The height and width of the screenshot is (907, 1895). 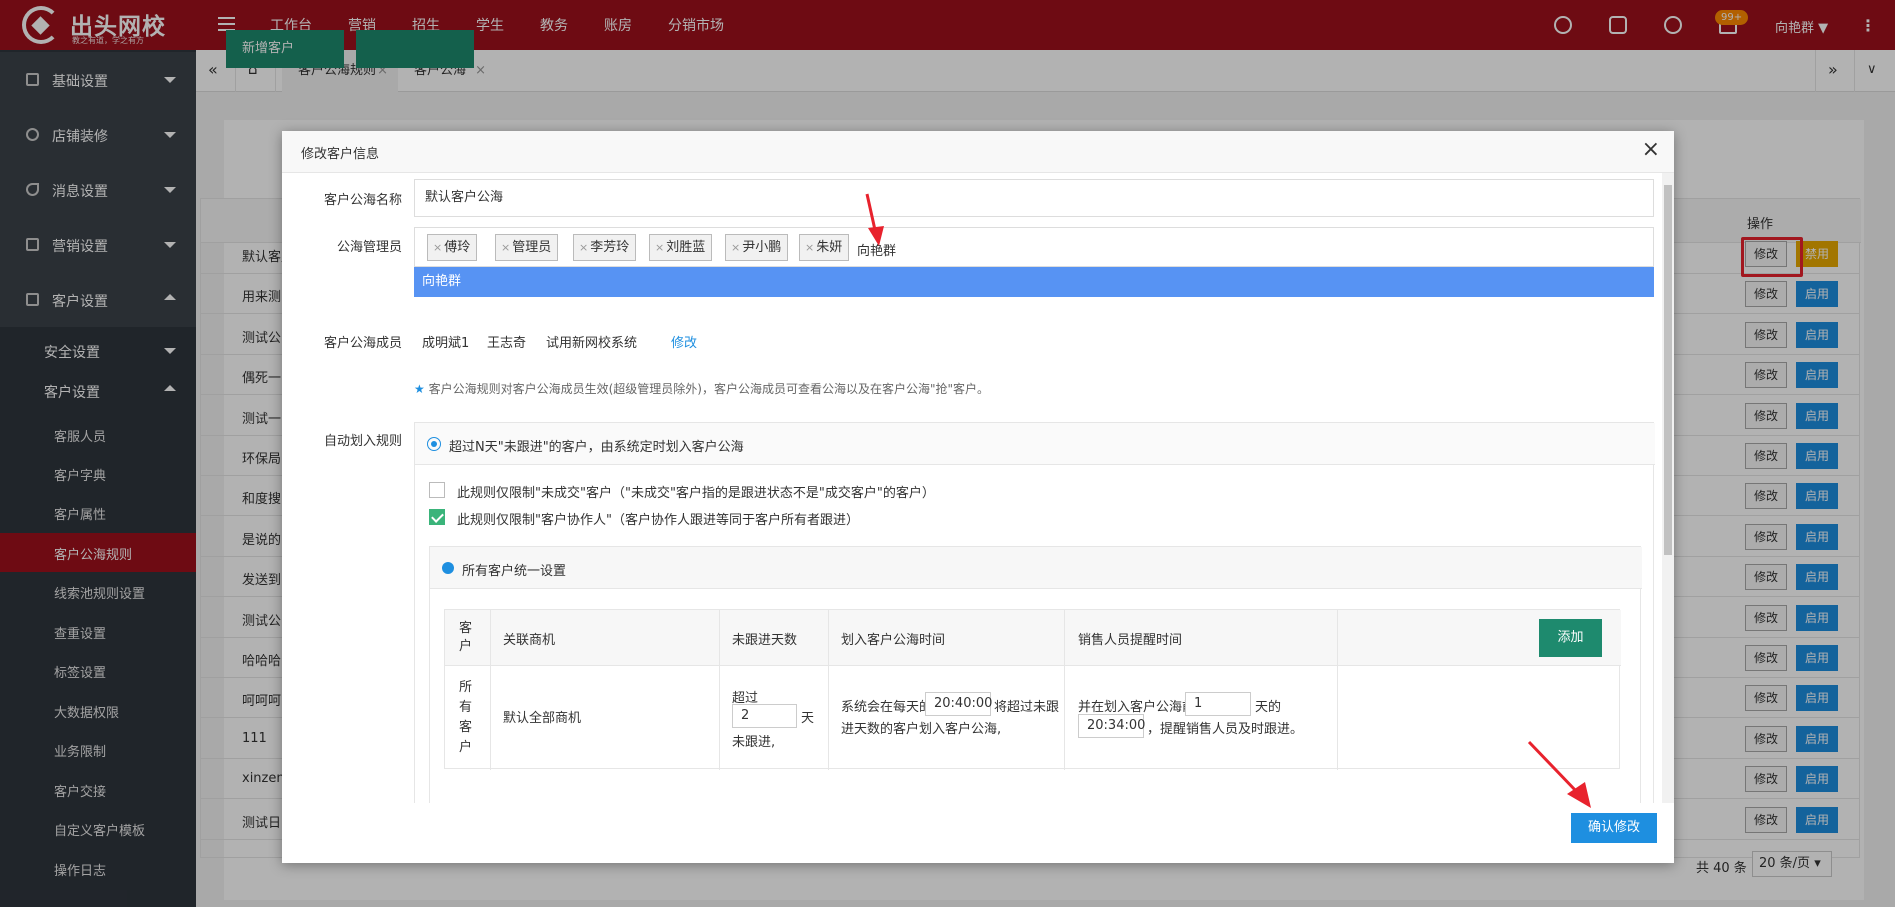 What do you see at coordinates (457, 247) in the screenshot?
I see `tag-label: 傅玲` at bounding box center [457, 247].